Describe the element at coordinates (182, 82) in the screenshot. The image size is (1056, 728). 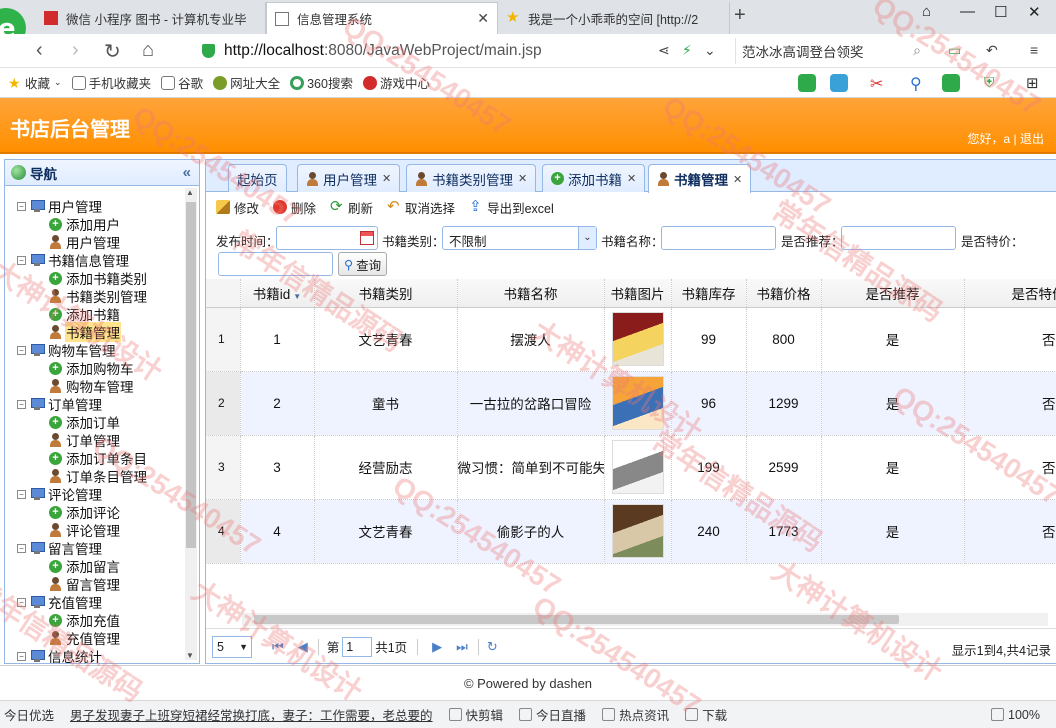
I see `bookmark-google: 谷歌` at that location.